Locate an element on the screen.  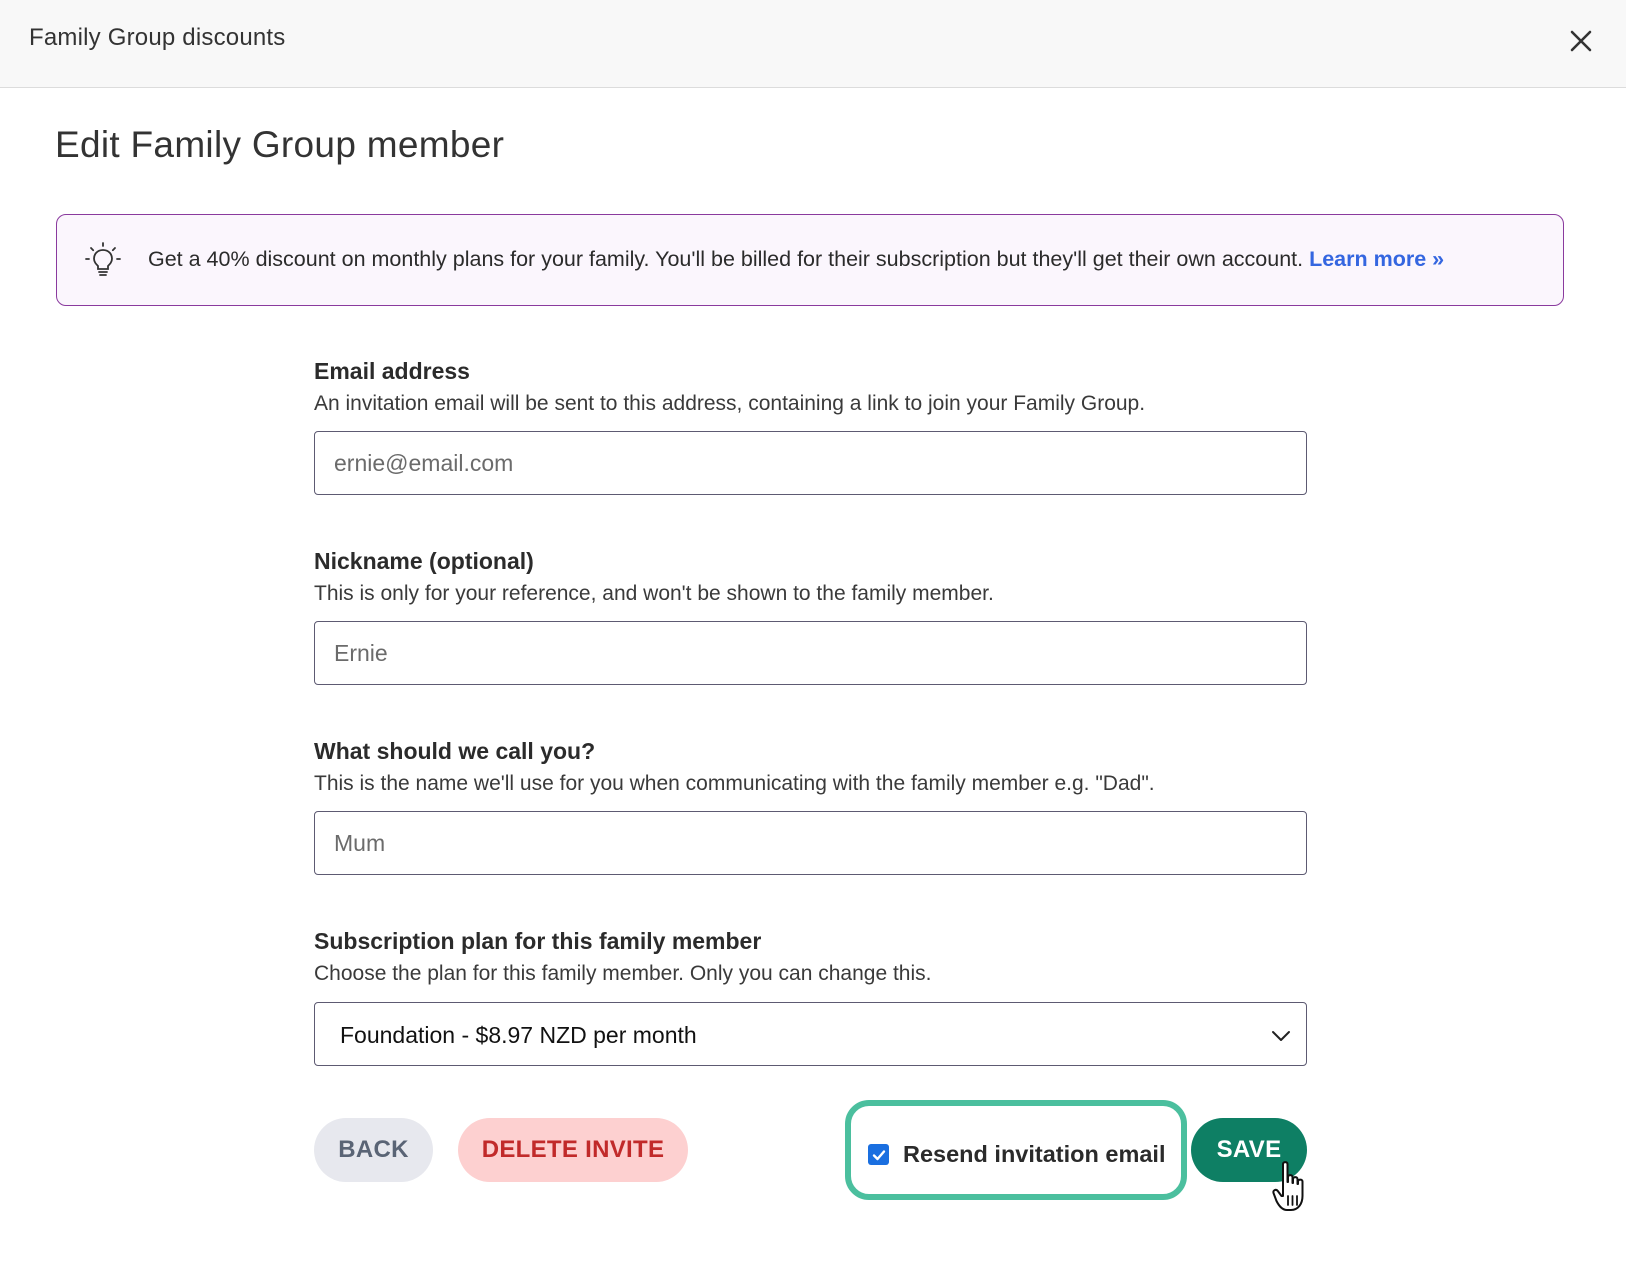
call-you-field is located at coordinates (810, 843).